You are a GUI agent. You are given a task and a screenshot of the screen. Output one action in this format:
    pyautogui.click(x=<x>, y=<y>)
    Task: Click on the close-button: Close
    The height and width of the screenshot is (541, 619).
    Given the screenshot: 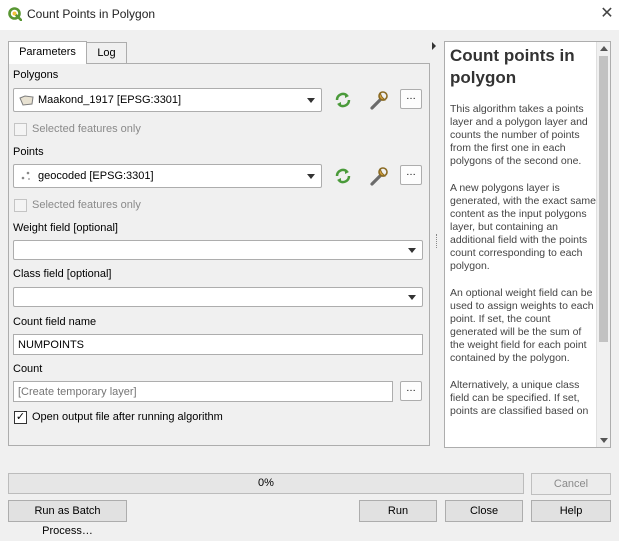 What is the action you would take?
    pyautogui.click(x=484, y=511)
    